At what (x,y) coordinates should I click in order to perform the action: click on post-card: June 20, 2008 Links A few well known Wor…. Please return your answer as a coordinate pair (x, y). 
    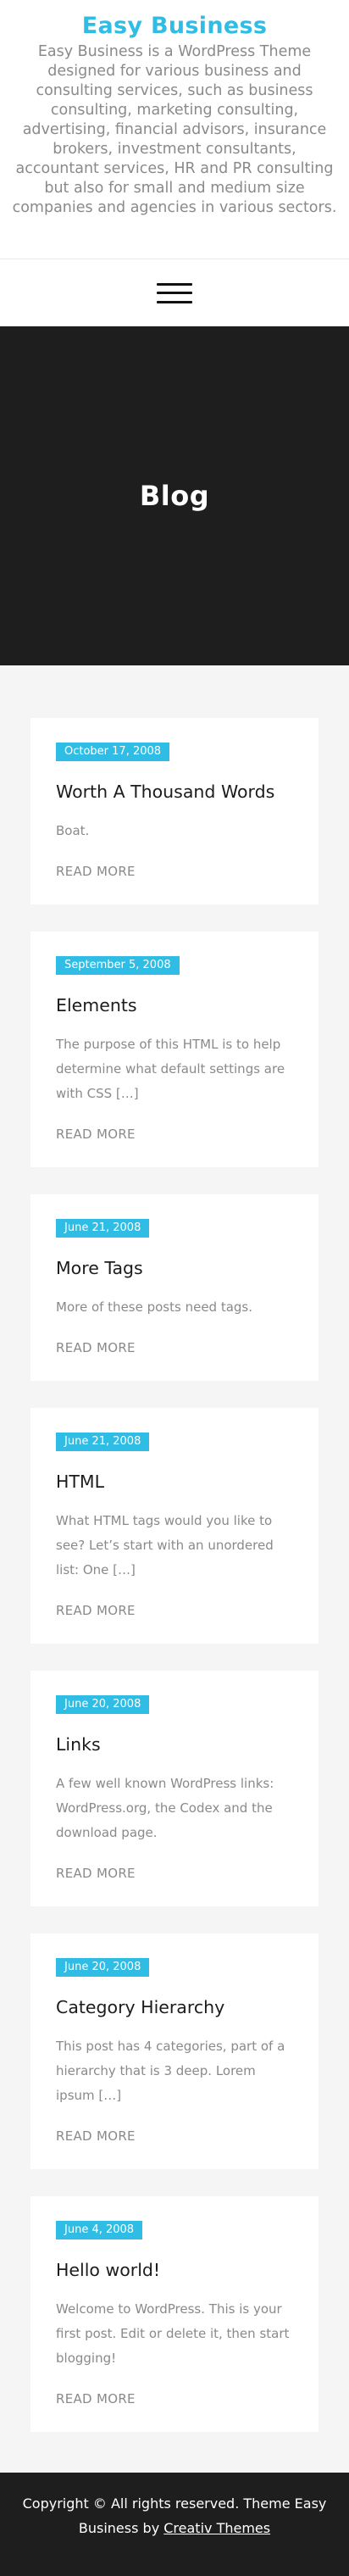
    Looking at the image, I should click on (175, 1788).